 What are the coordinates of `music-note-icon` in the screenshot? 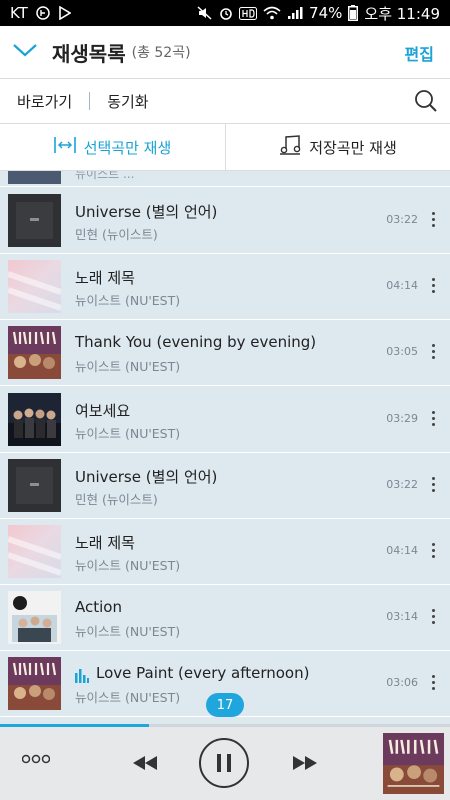 It's located at (290, 147).